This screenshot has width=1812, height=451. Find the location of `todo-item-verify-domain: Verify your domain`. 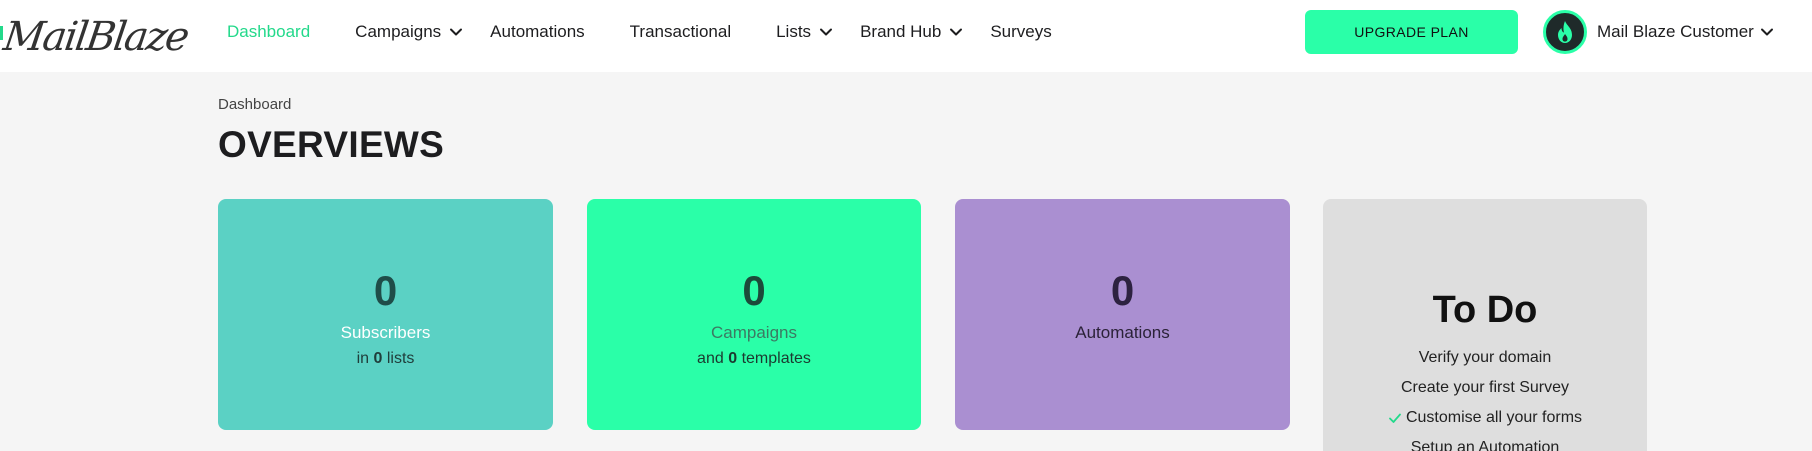

todo-item-verify-domain: Verify your domain is located at coordinates (1485, 358).